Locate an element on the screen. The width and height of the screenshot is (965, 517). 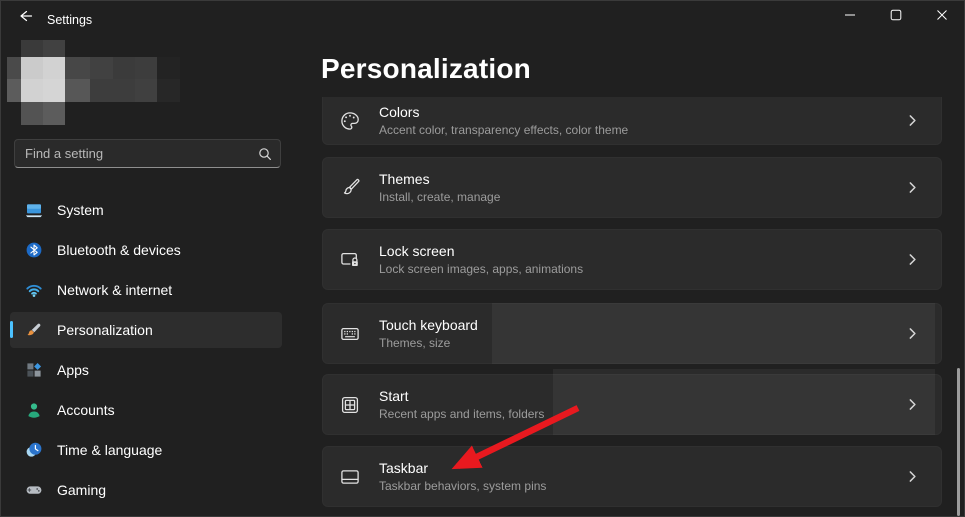
gaming-icon is located at coordinates (34, 490).